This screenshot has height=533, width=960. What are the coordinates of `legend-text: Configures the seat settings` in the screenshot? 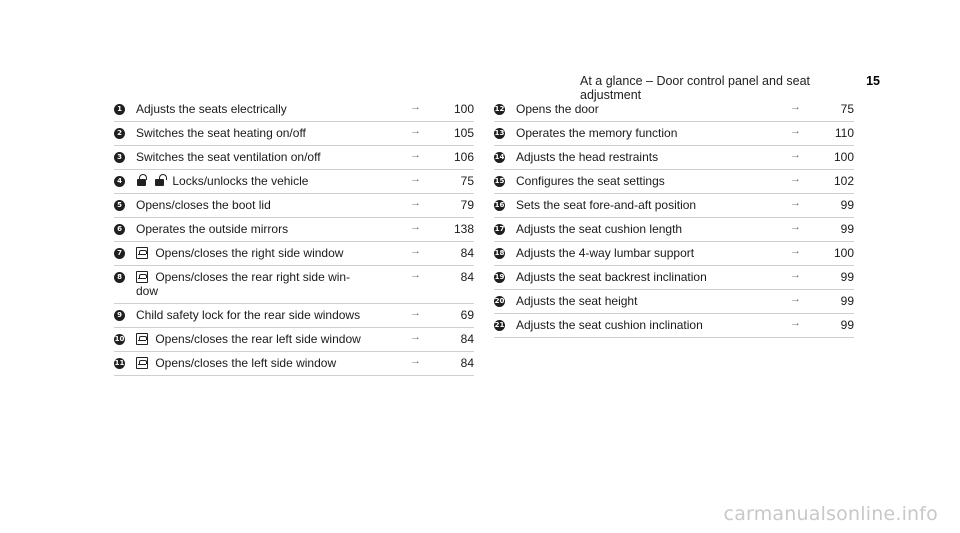 It's located at (590, 181).